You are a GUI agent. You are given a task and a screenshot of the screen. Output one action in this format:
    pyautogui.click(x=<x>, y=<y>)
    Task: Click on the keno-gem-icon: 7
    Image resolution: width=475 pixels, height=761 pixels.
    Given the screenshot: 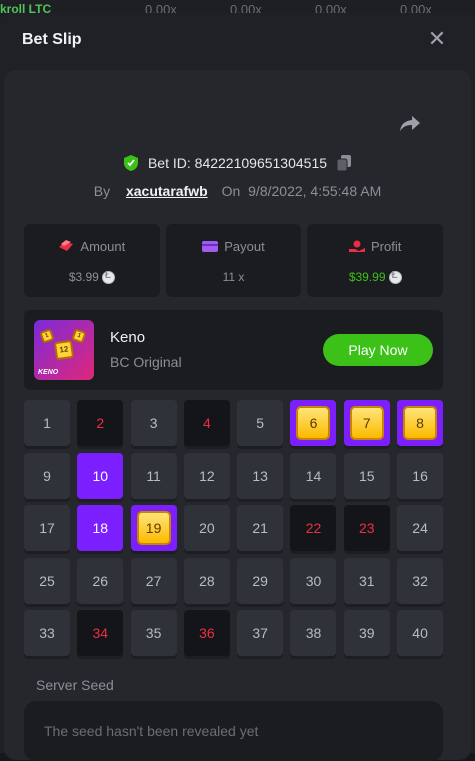 What is the action you would take?
    pyautogui.click(x=367, y=423)
    